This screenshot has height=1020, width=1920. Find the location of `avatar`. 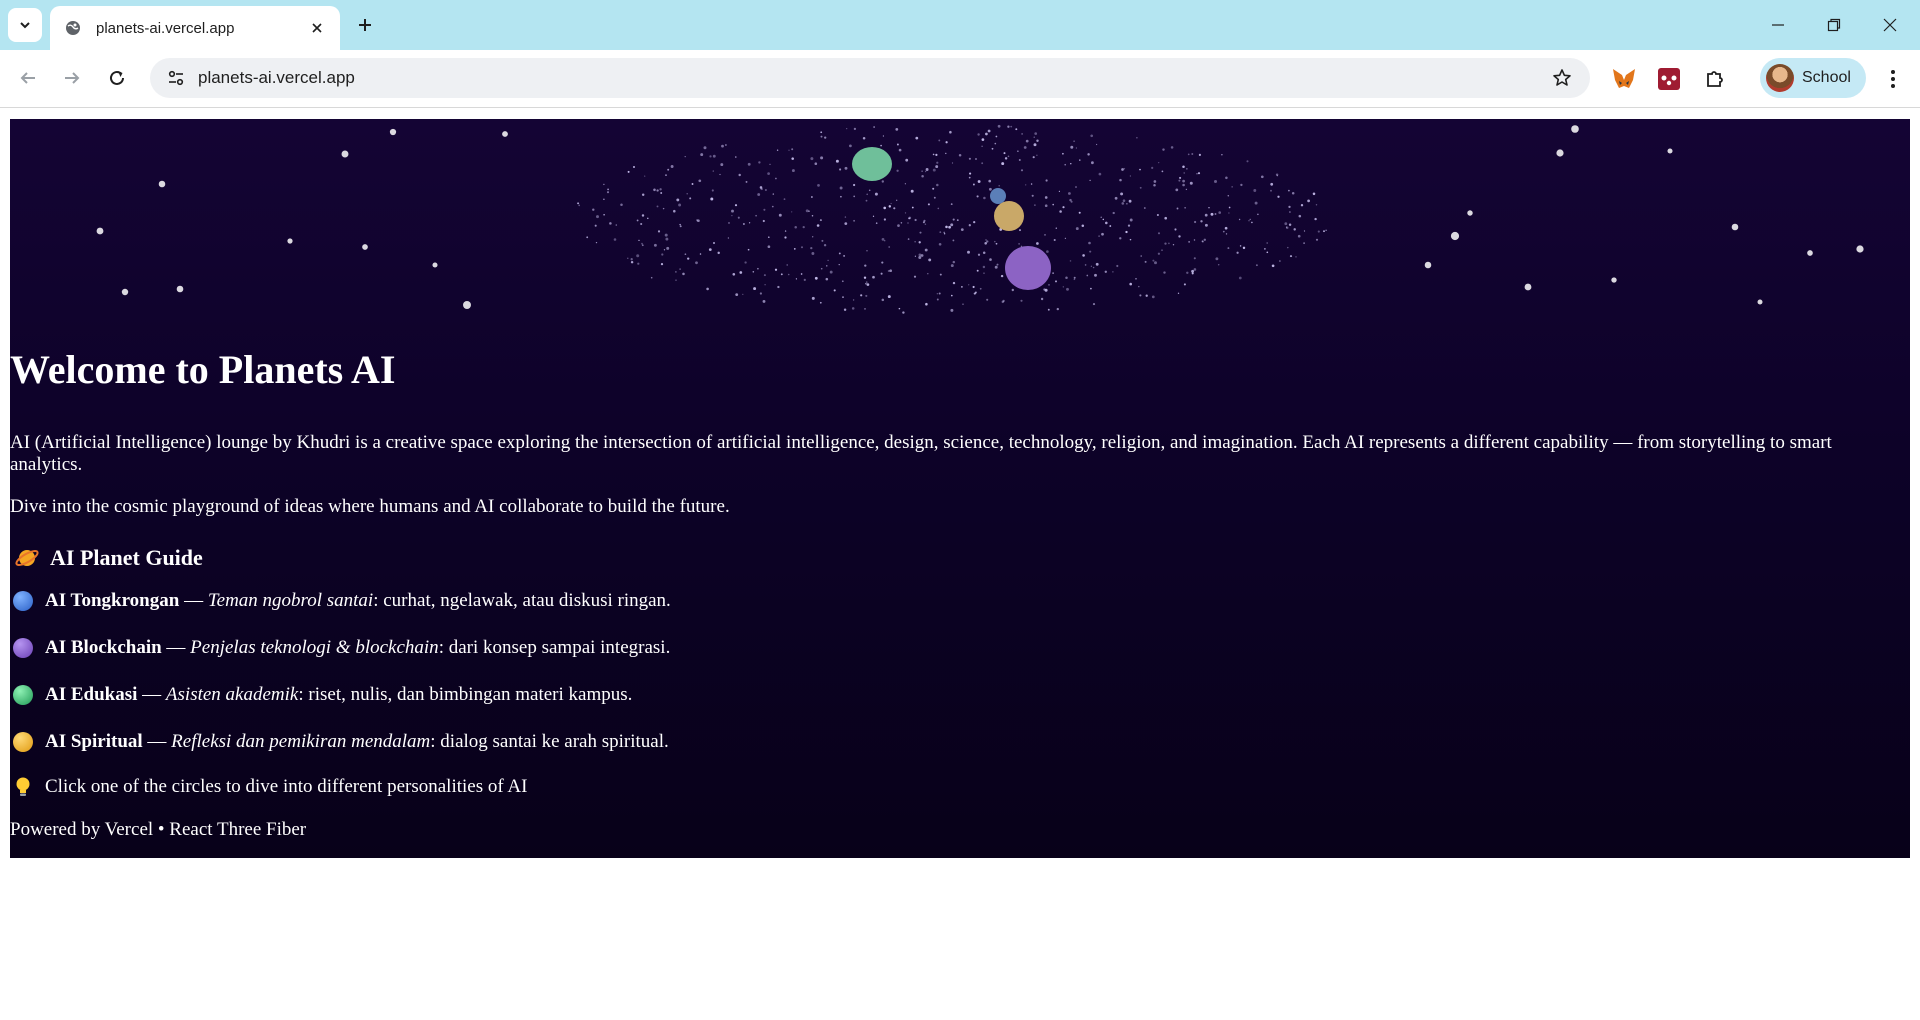

avatar is located at coordinates (1780, 78).